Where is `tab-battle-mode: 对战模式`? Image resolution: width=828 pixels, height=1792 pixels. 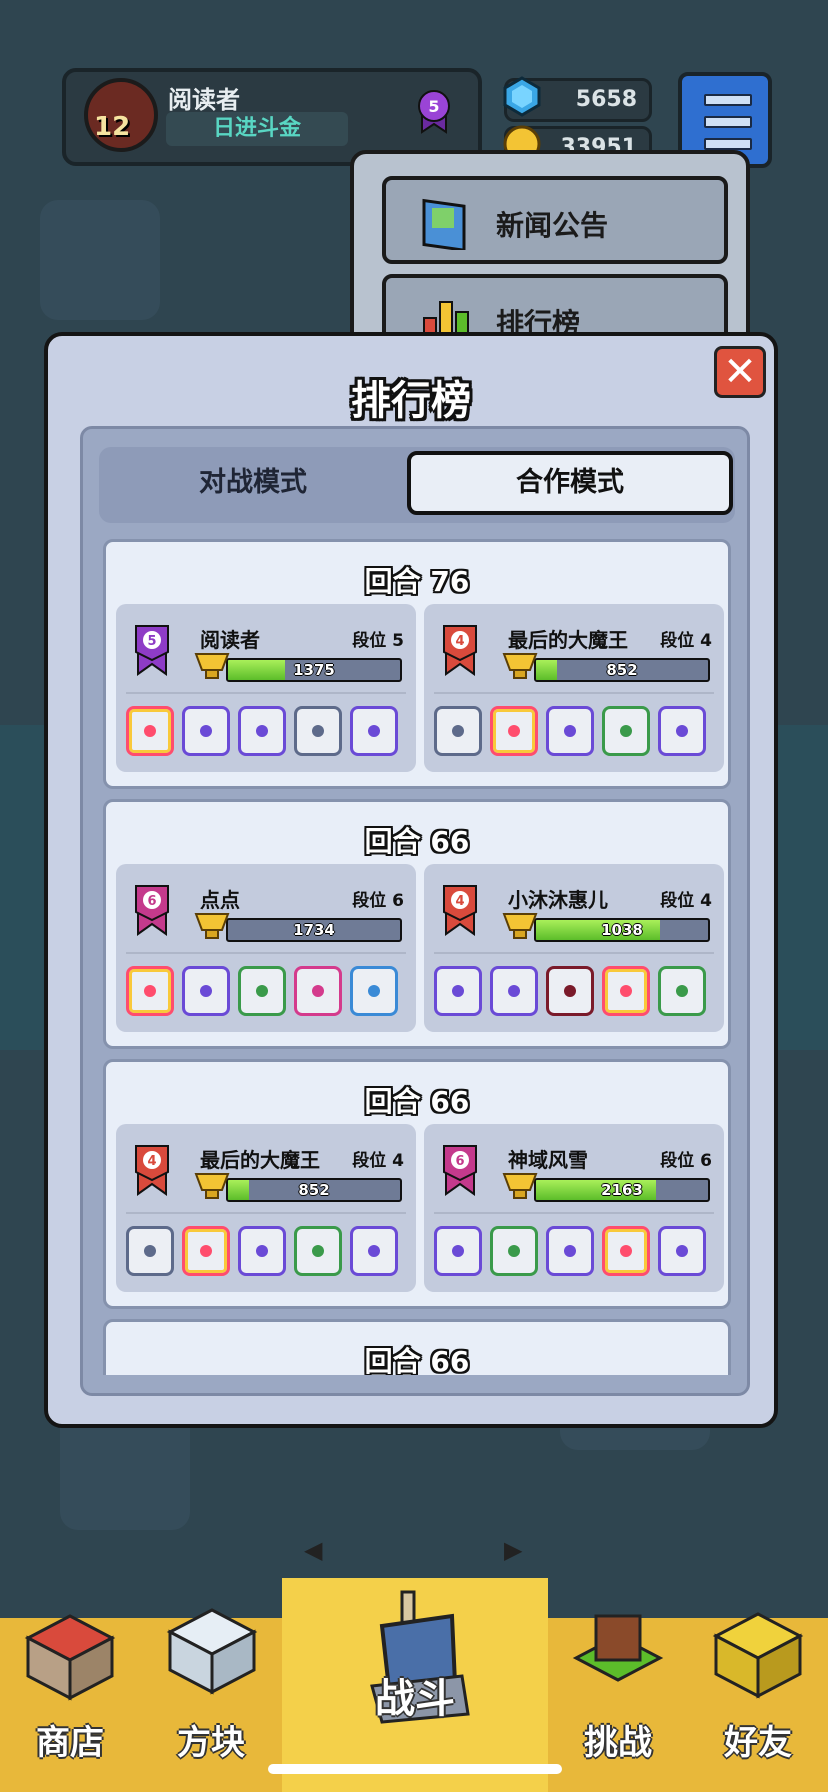
tab-battle-mode: 对战模式 is located at coordinates (253, 483).